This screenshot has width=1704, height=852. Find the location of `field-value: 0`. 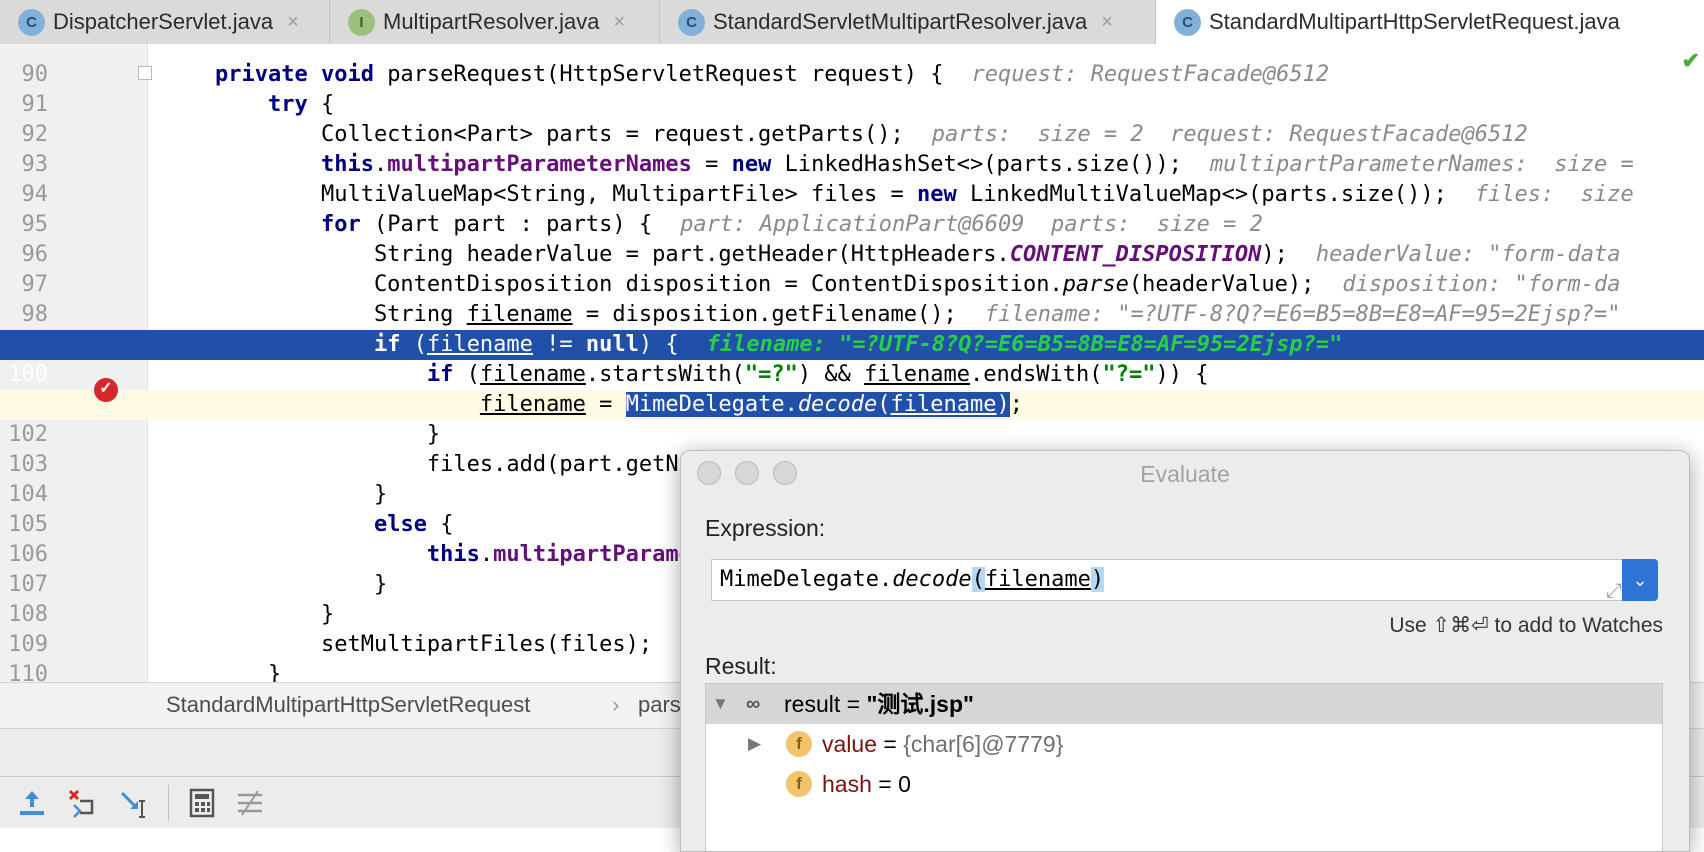

field-value: 0 is located at coordinates (904, 784).